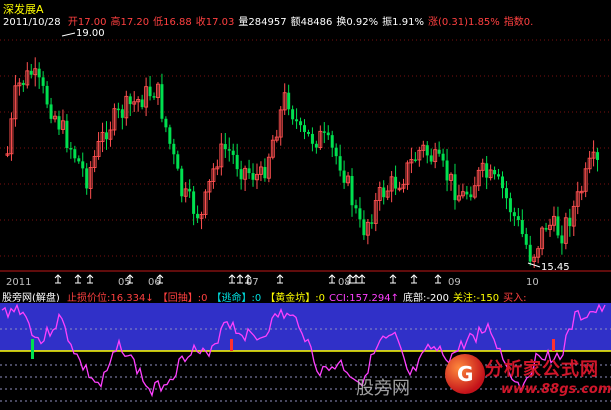  I want to click on quote-field-value: 17.00, so click(92, 22).